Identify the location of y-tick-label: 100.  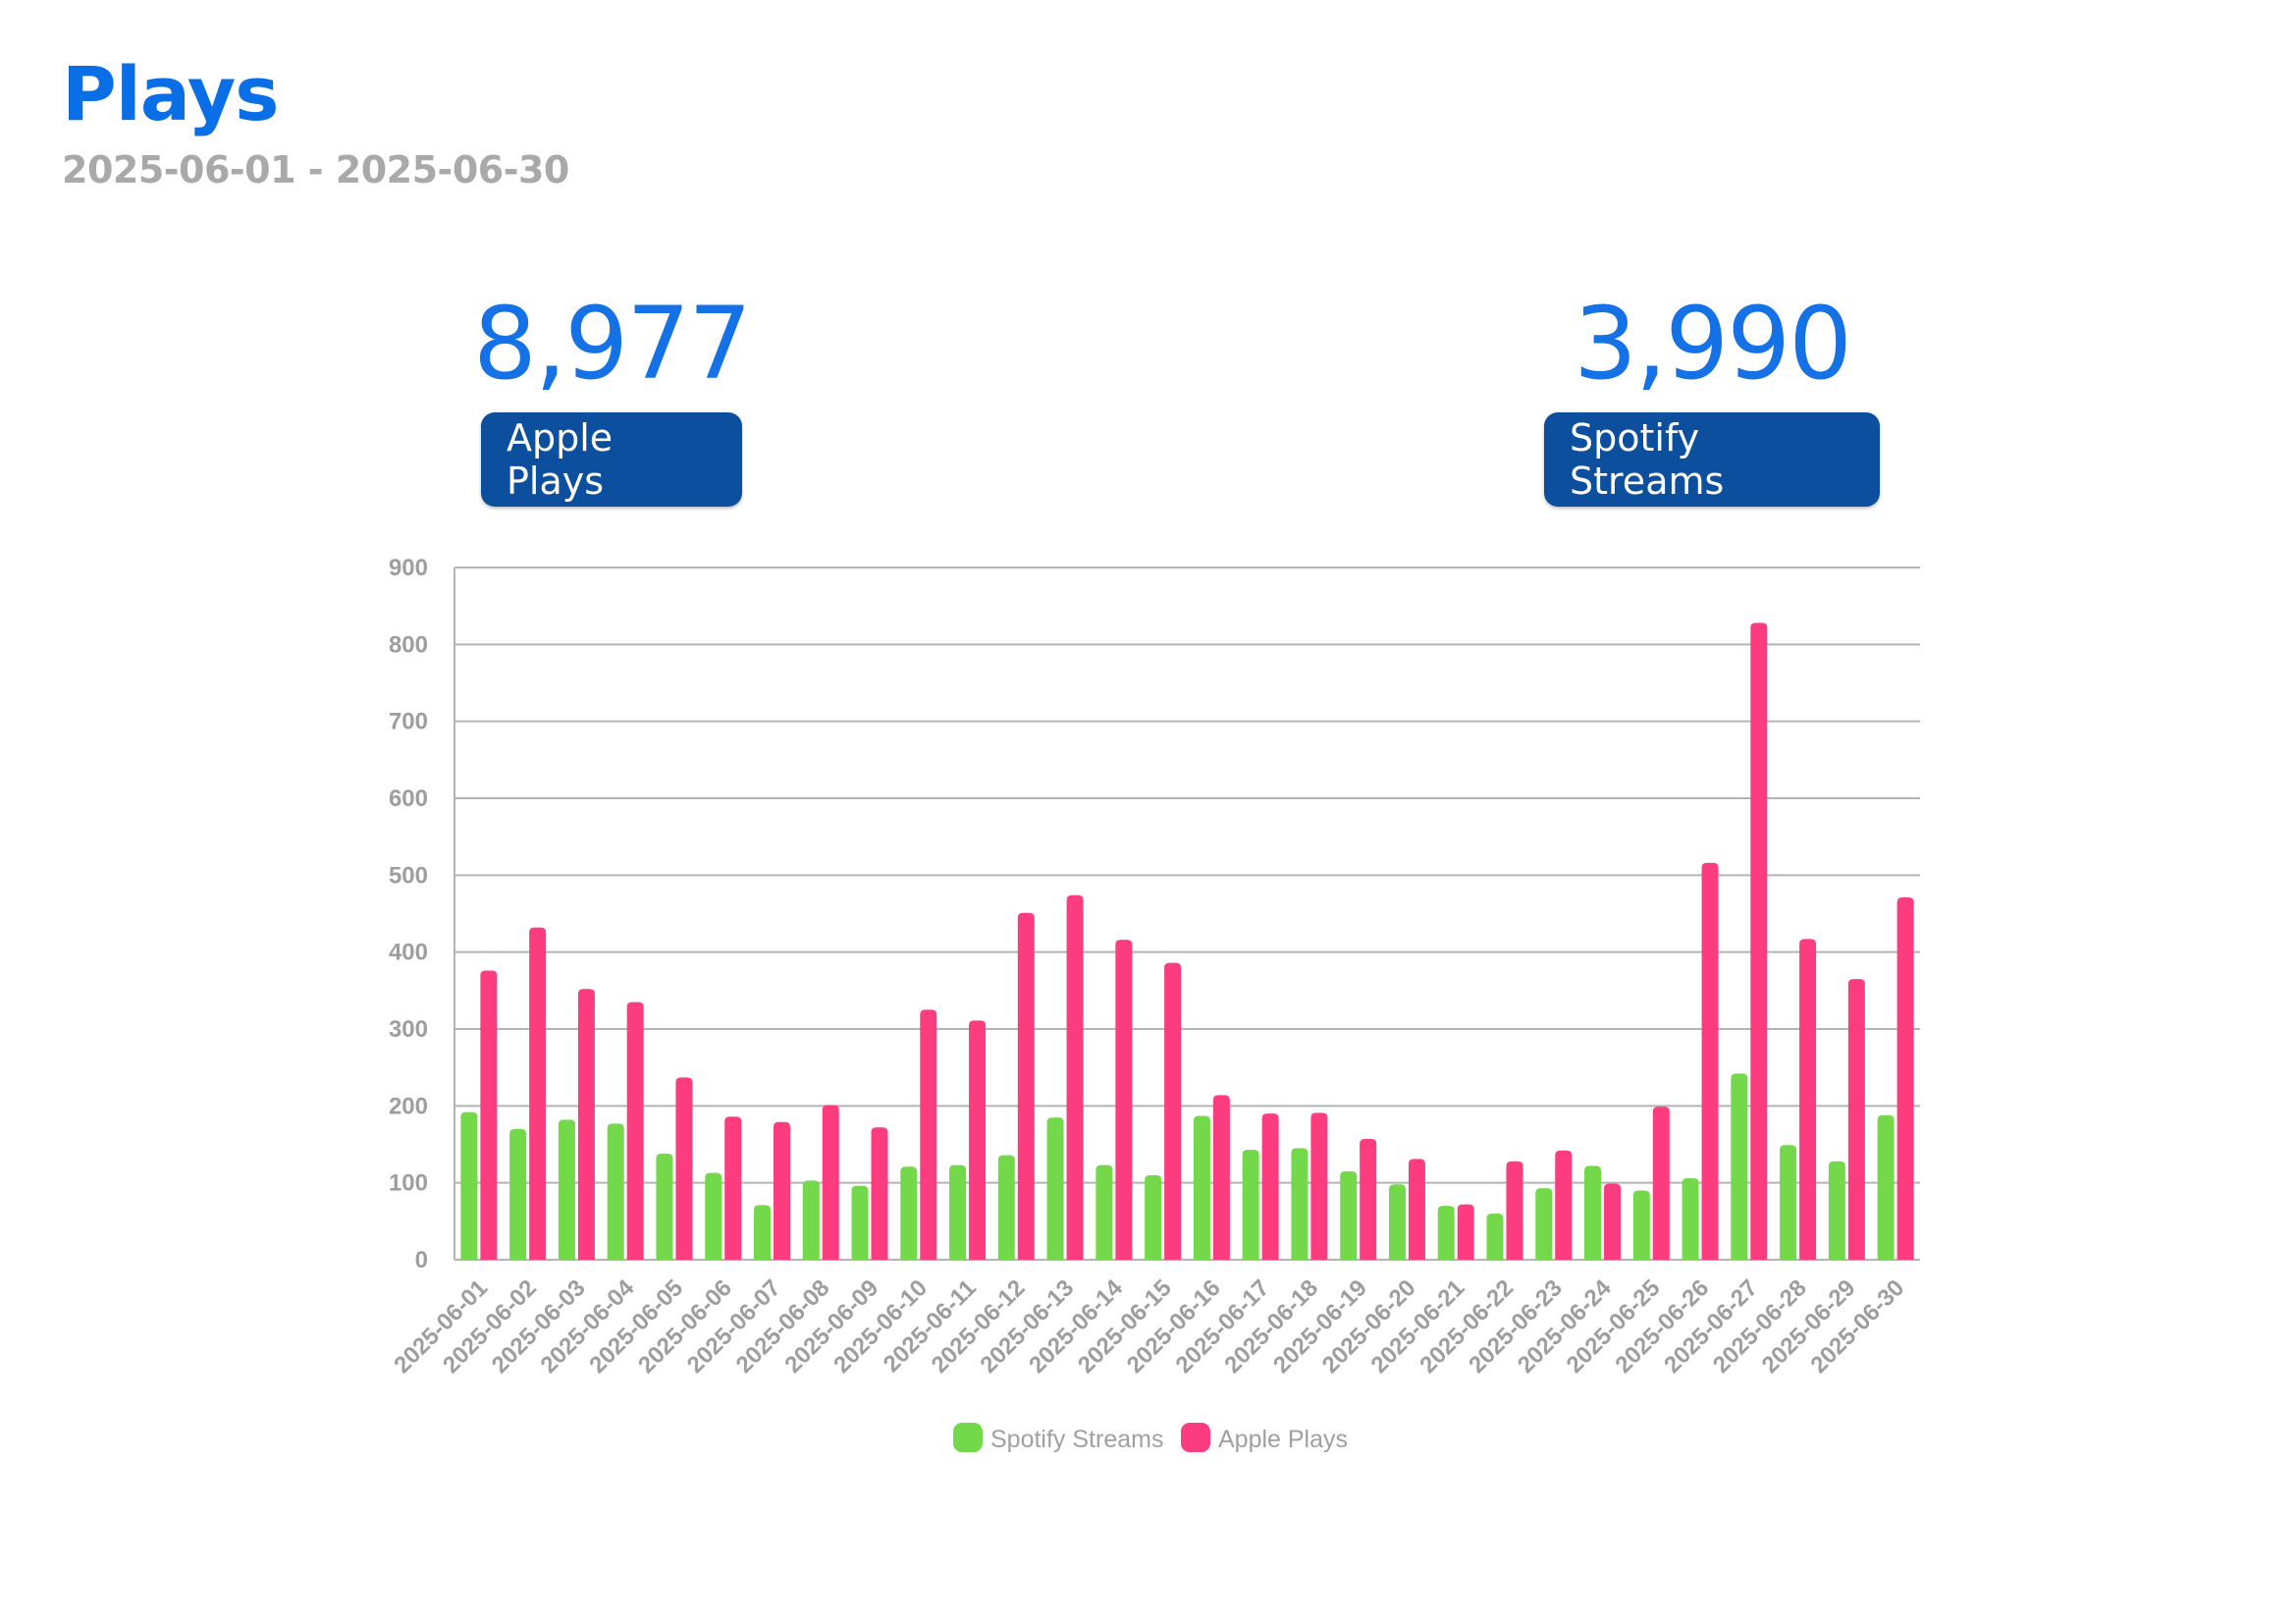
(408, 1183).